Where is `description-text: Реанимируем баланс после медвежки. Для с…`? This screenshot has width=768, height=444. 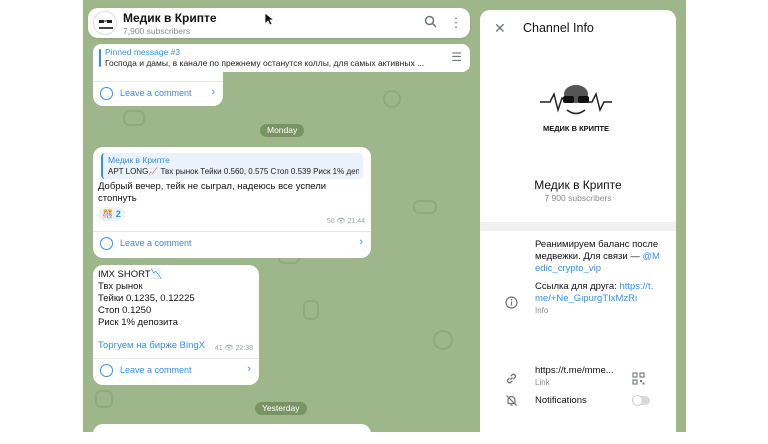 description-text: Реанимируем баланс после медвежки. Для с… is located at coordinates (597, 250).